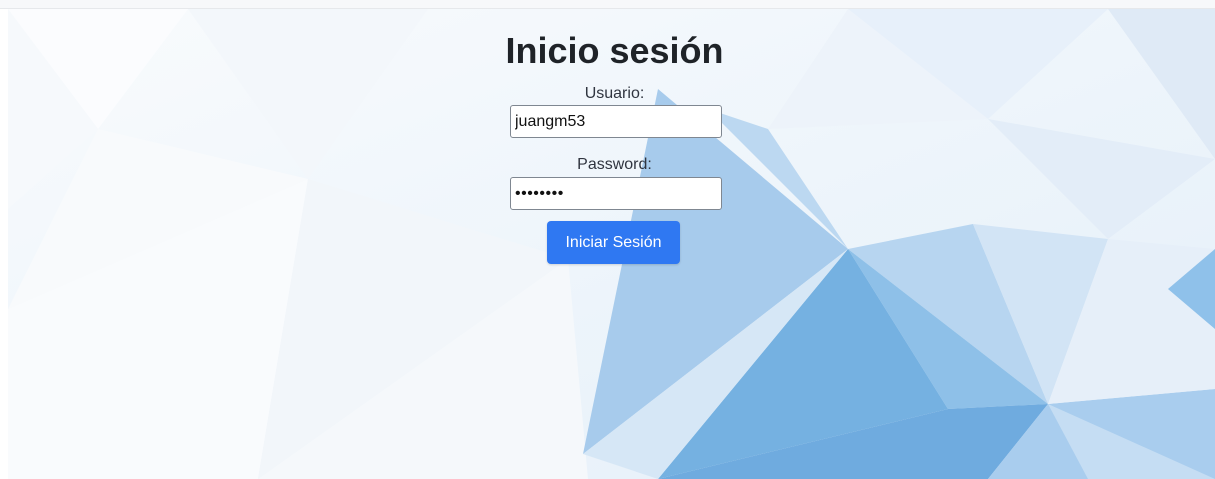 Image resolution: width=1215 pixels, height=479 pixels. Describe the element at coordinates (614, 93) in the screenshot. I see `username-label: Usuario:` at that location.